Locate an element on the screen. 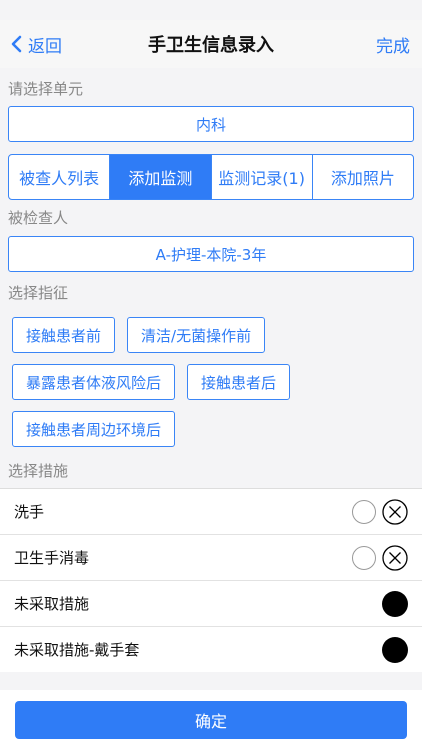 The height and width of the screenshot is (750, 422). indications-label: 选择指征 is located at coordinates (38, 293).